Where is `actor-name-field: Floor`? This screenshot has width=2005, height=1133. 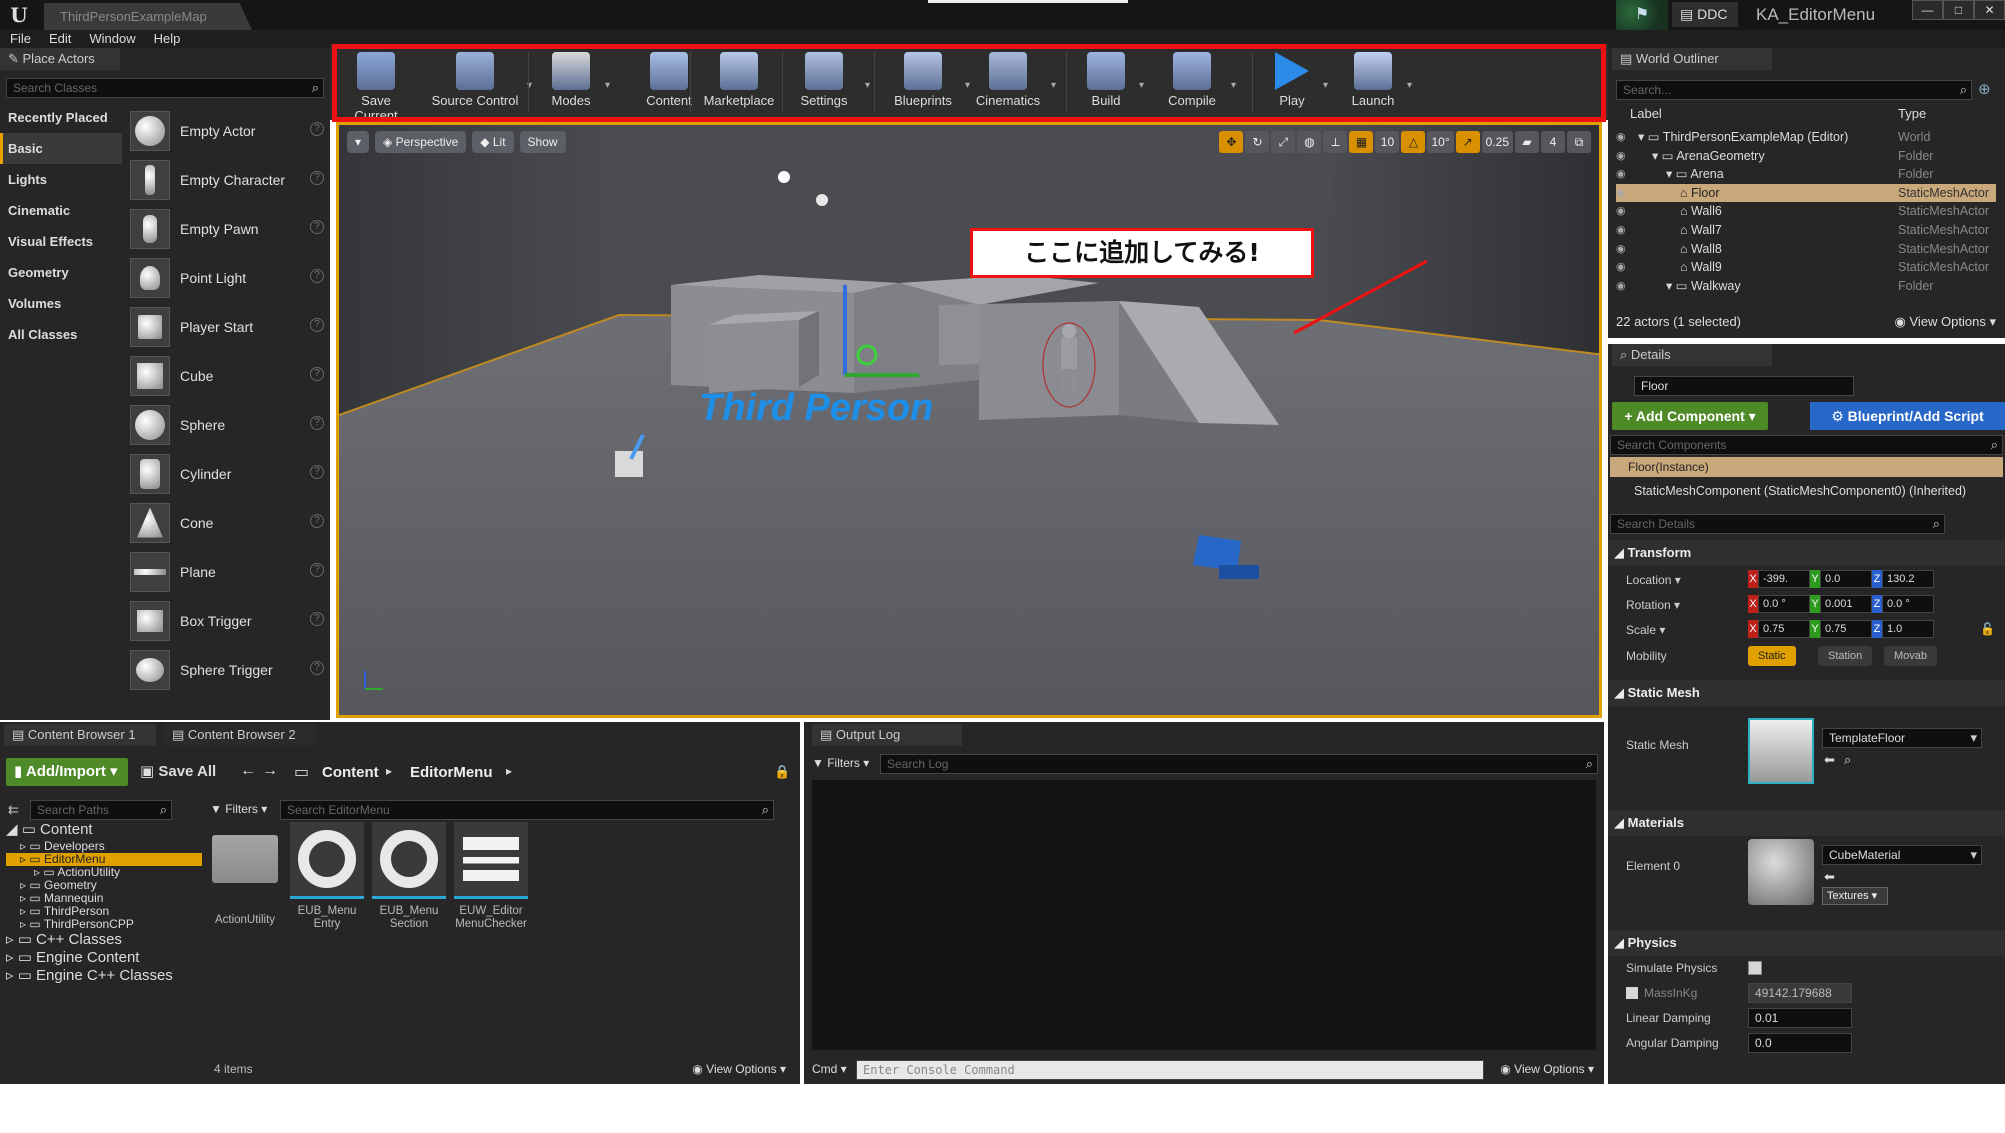
actor-name-field: Floor is located at coordinates (1744, 386).